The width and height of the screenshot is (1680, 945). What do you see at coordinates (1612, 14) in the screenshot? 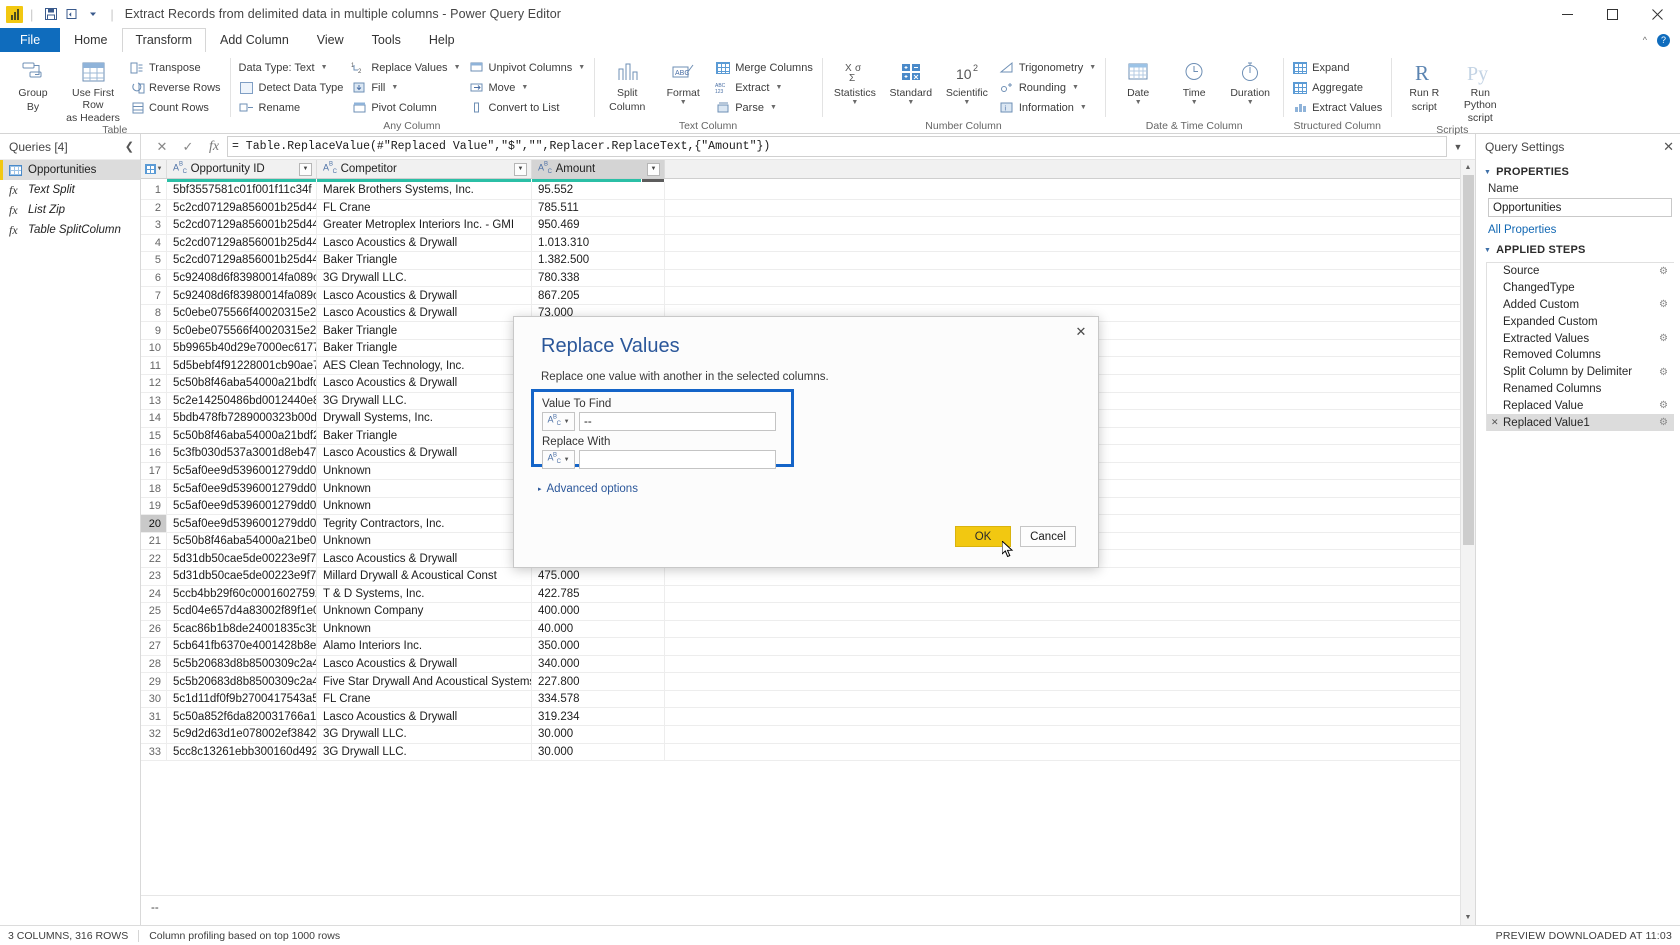
I see `maximize-icon` at bounding box center [1612, 14].